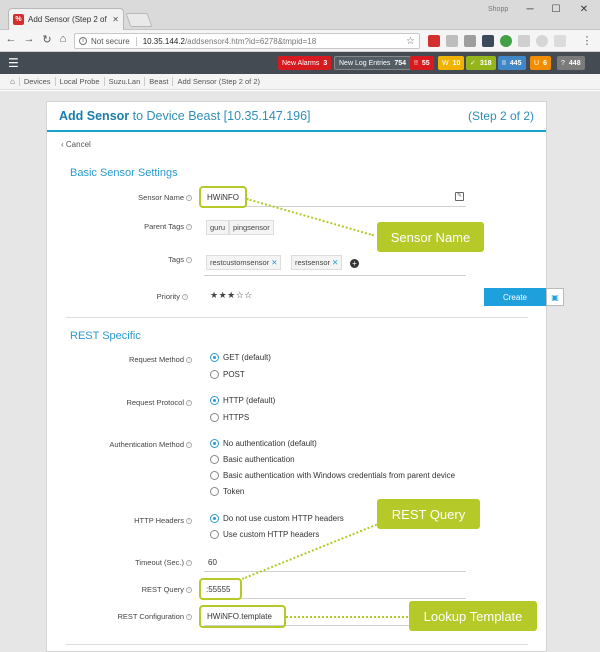  I want to click on info-icon: i, so click(83, 41).